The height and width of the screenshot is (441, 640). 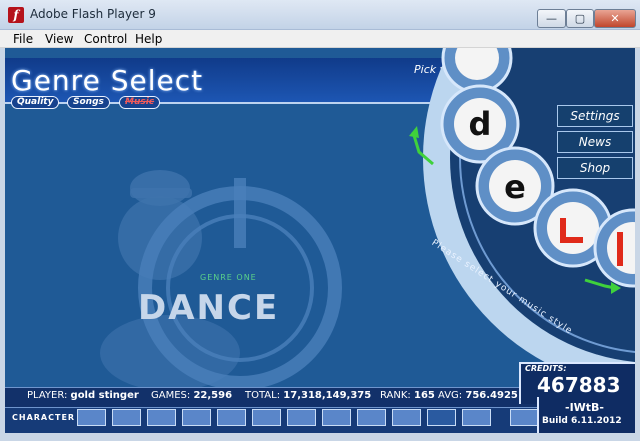 I want to click on title-bar: f Adobe Flash Player 9 — ▢ ✕, so click(x=320, y=15).